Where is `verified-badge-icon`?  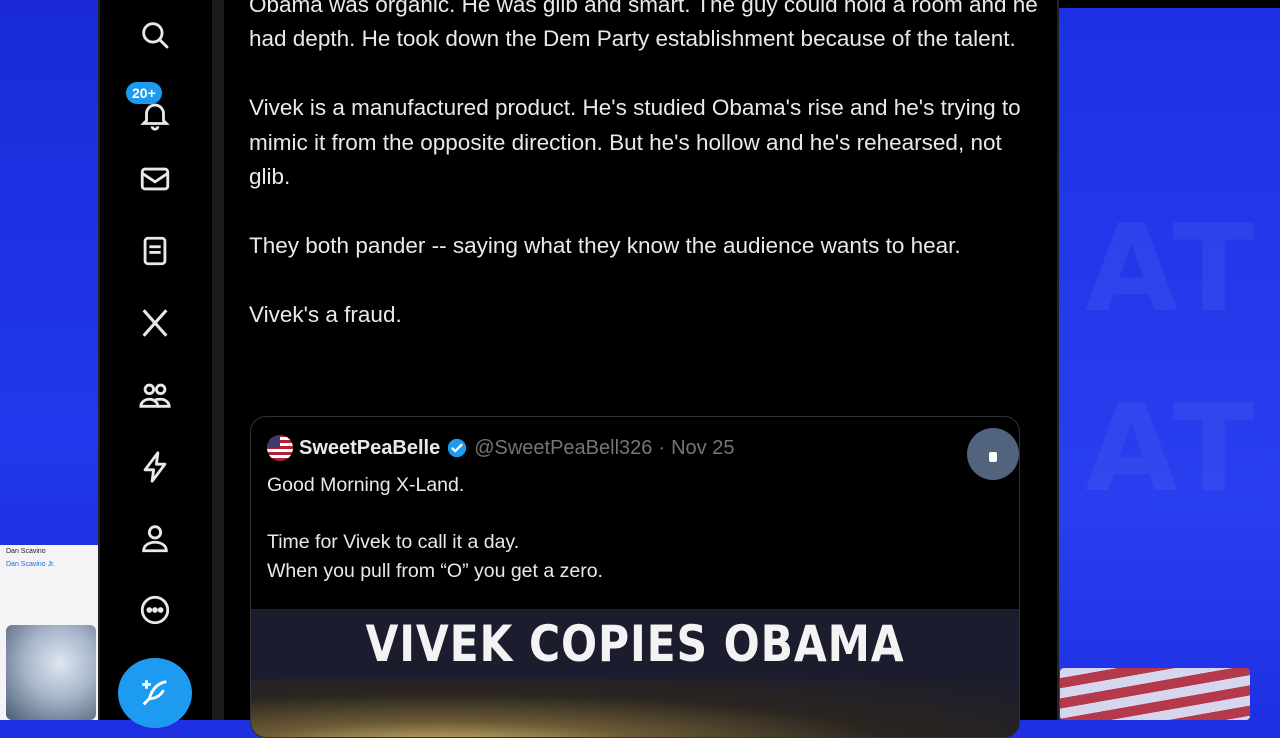 verified-badge-icon is located at coordinates (457, 448).